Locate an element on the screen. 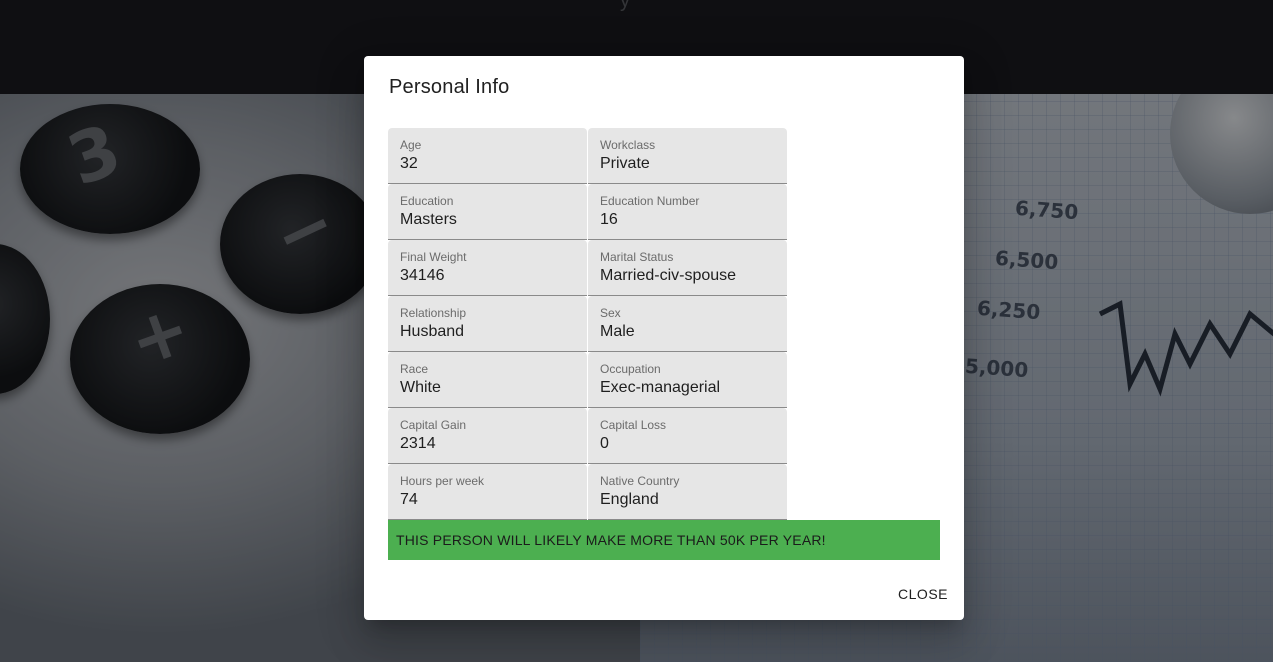  field-hours-per-week: Hours per week 74 is located at coordinates (487, 492).